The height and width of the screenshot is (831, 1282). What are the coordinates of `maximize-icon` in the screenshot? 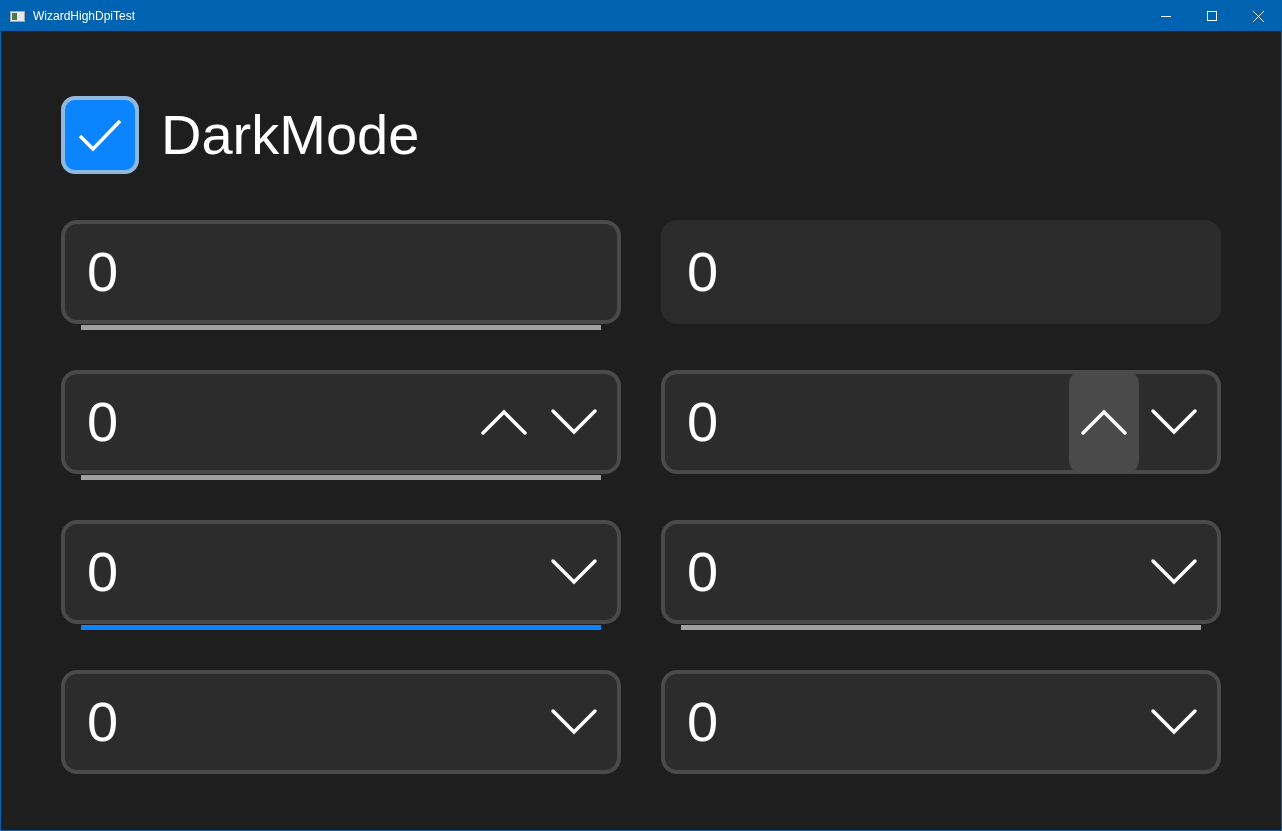 It's located at (1212, 16).